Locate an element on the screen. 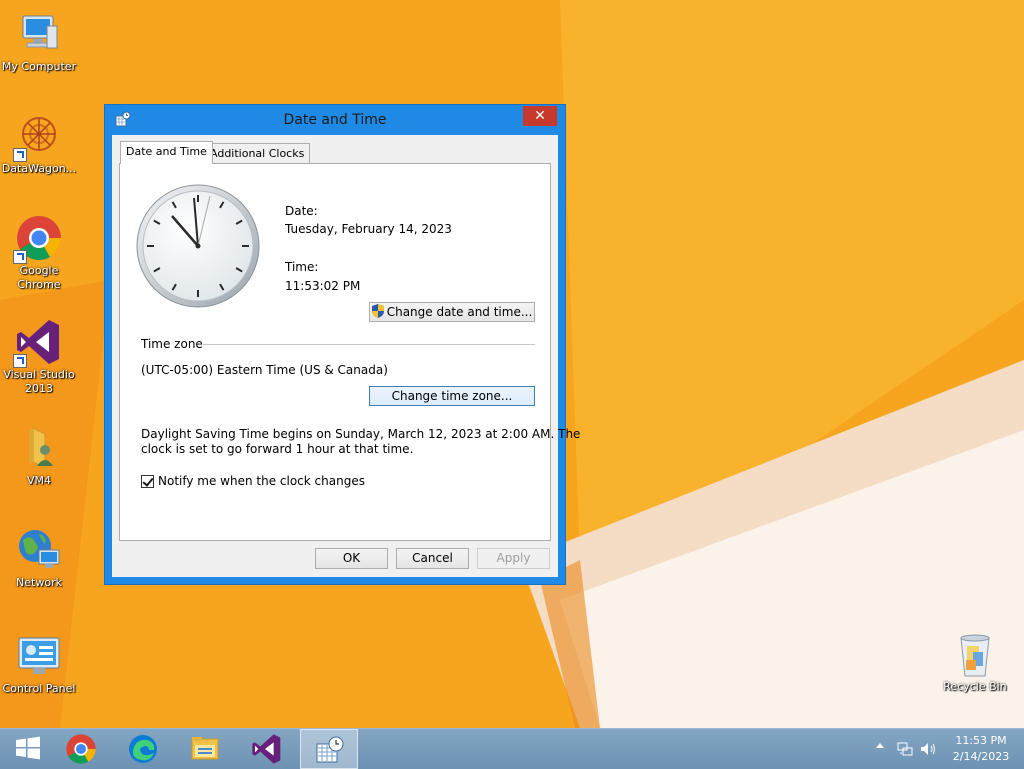  taskbar-chrome is located at coordinates (81, 749).